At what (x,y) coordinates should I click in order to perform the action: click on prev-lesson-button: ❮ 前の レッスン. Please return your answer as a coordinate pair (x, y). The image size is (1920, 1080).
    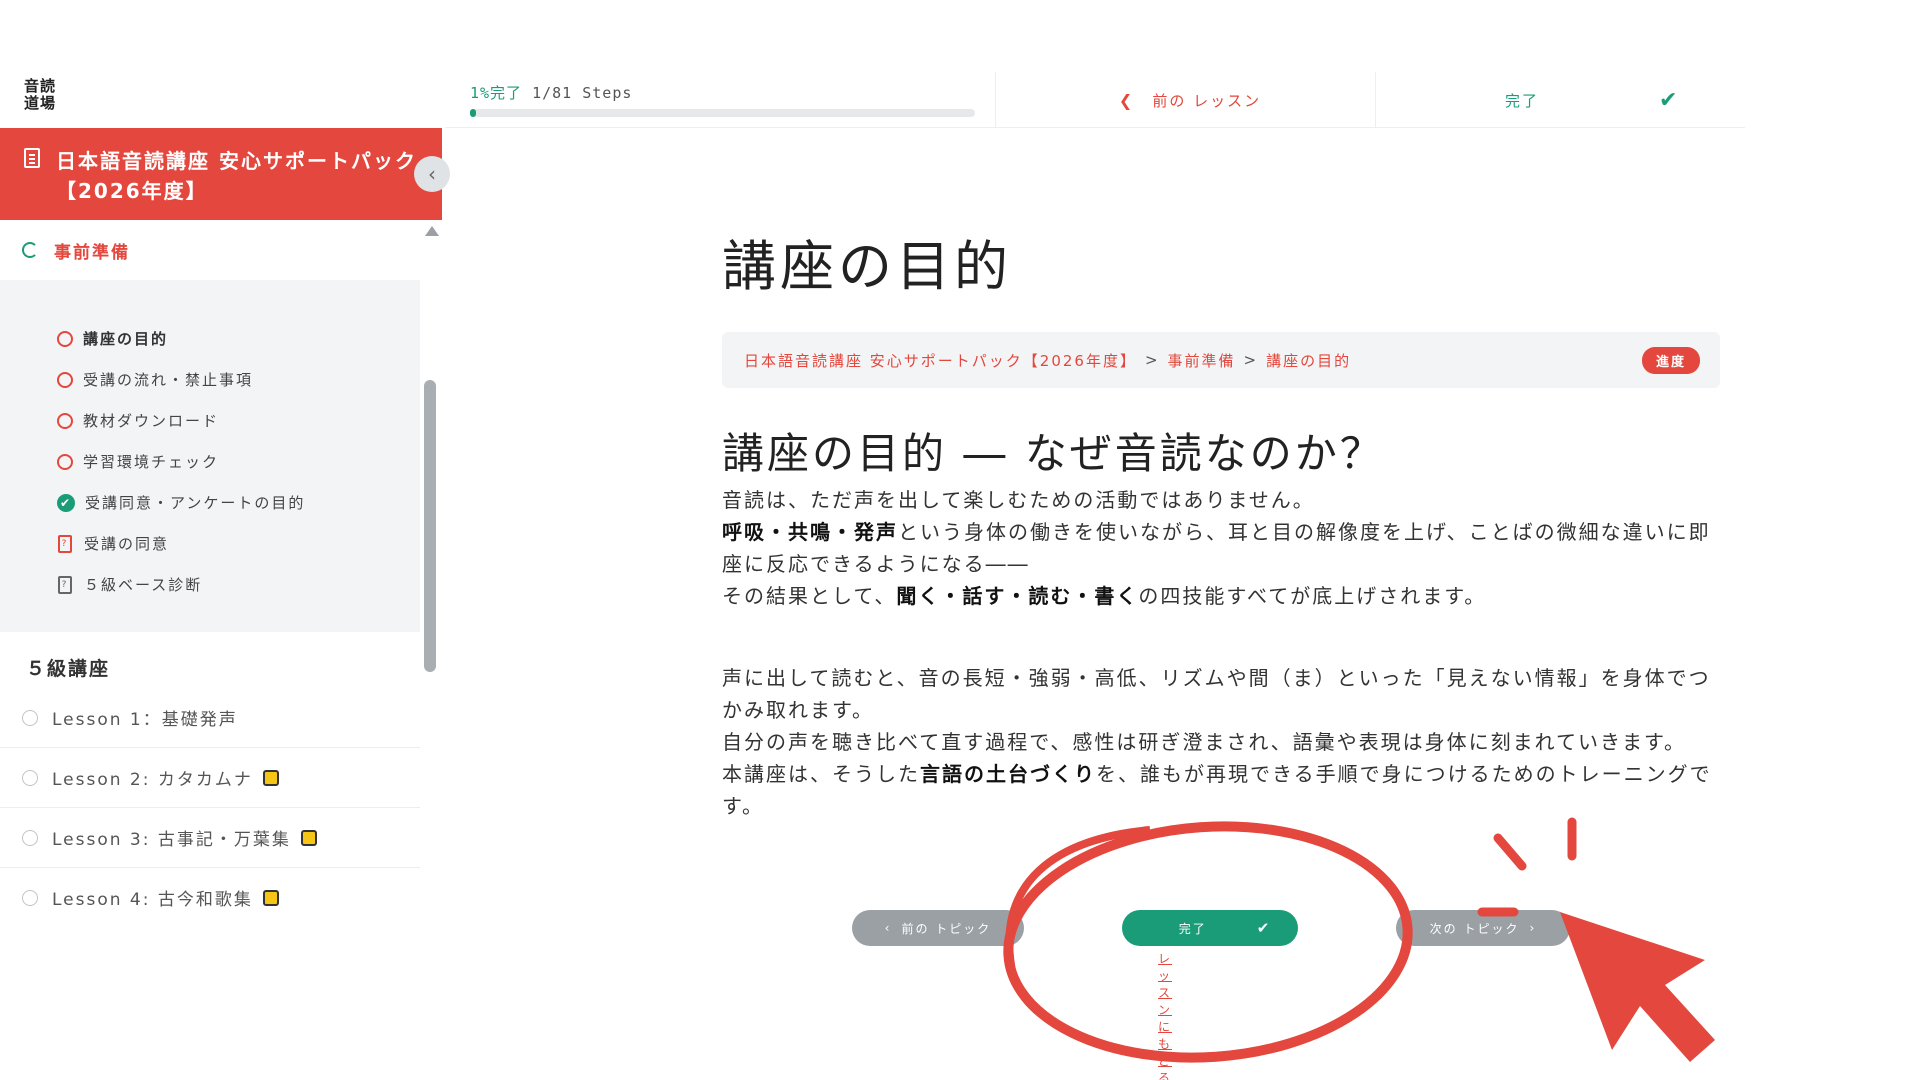
    Looking at the image, I should click on (1190, 100).